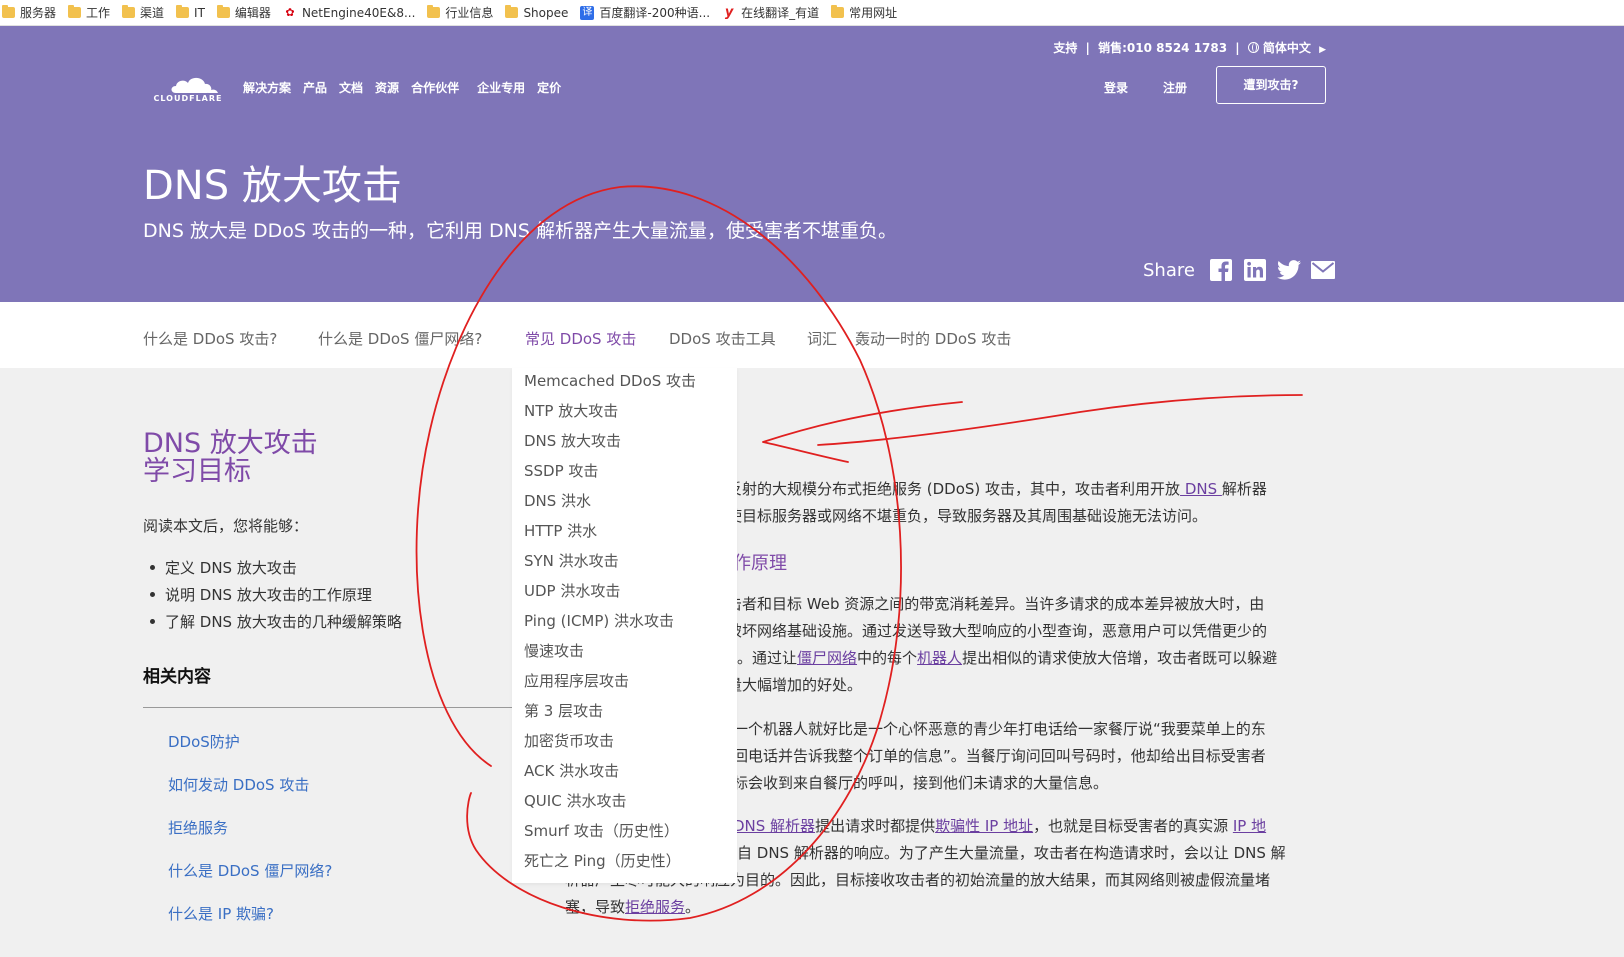  Describe the element at coordinates (188, 98) in the screenshot. I see `logo-text: CLOUDFLARE` at that location.